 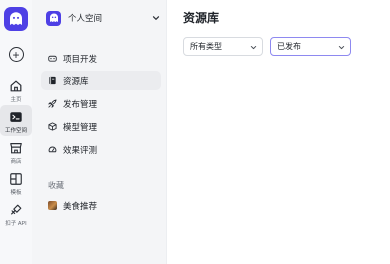 I want to click on create-button: +, so click(x=16, y=54).